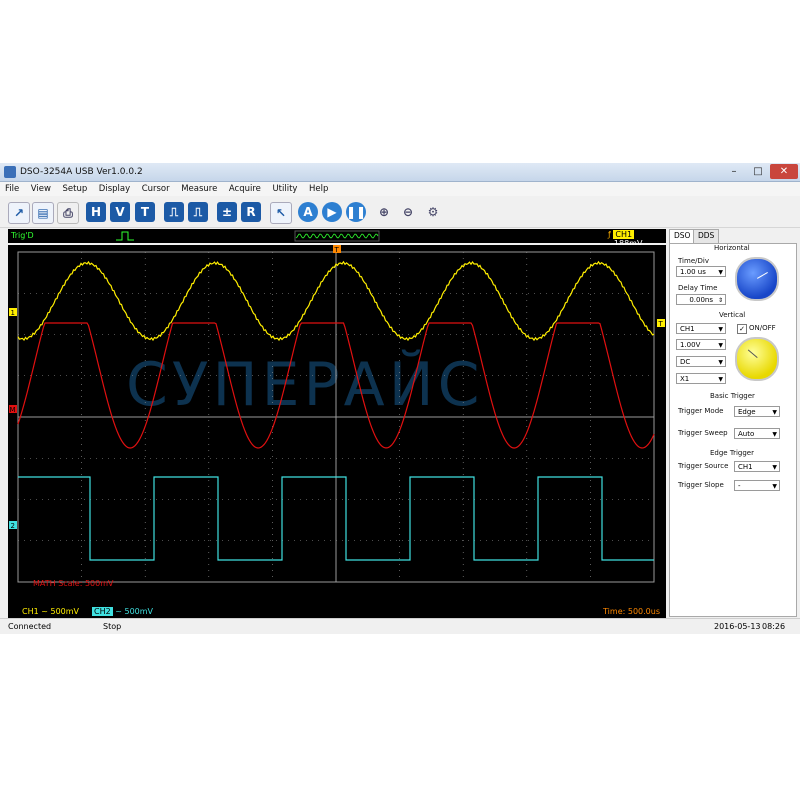 The image size is (800, 800). What do you see at coordinates (400, 172) in the screenshot?
I see `title-bar: DSO-3254A USB Ver1.0.0.2 – □ ✕` at bounding box center [400, 172].